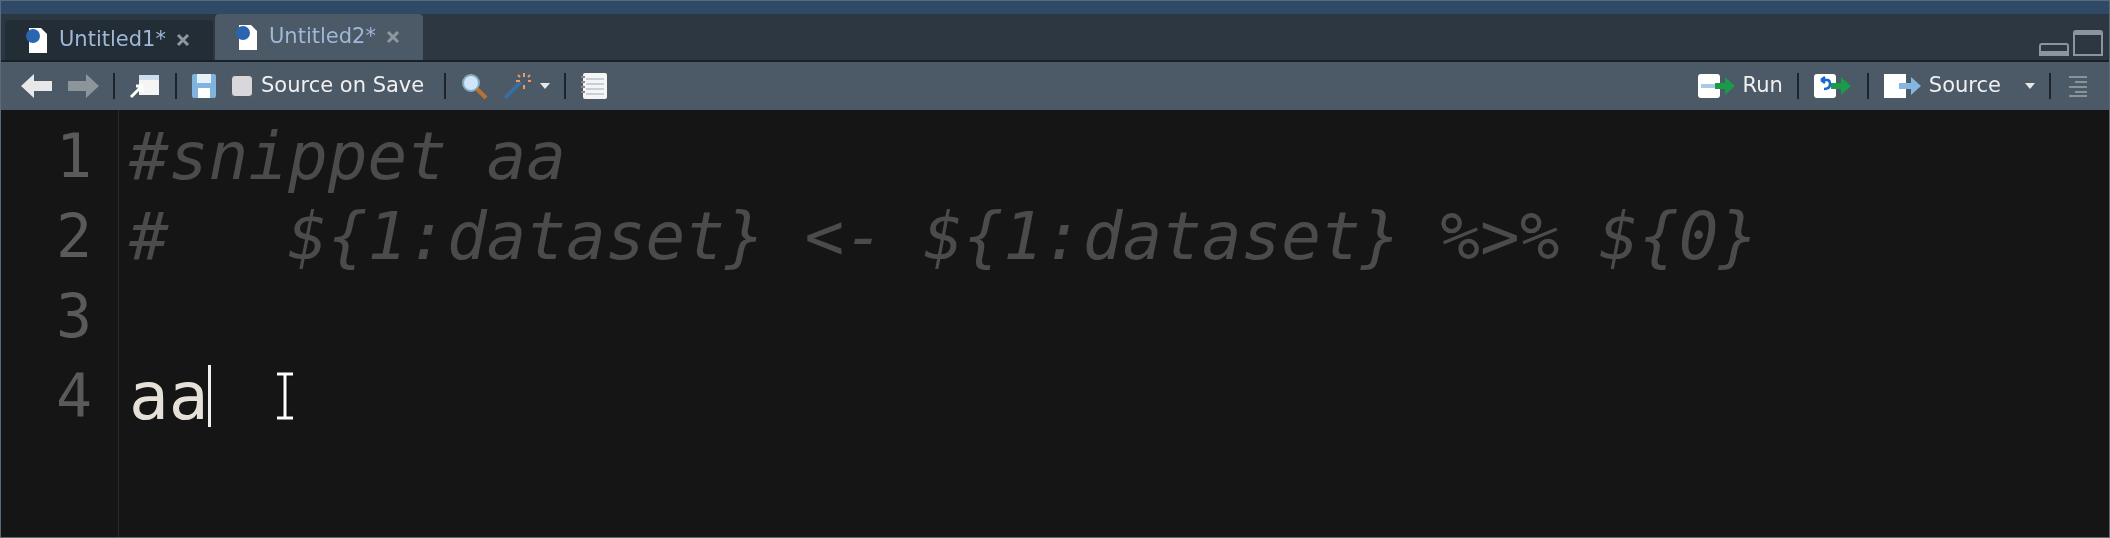 The width and height of the screenshot is (2110, 538). Describe the element at coordinates (474, 86) in the screenshot. I see `search-icon` at that location.